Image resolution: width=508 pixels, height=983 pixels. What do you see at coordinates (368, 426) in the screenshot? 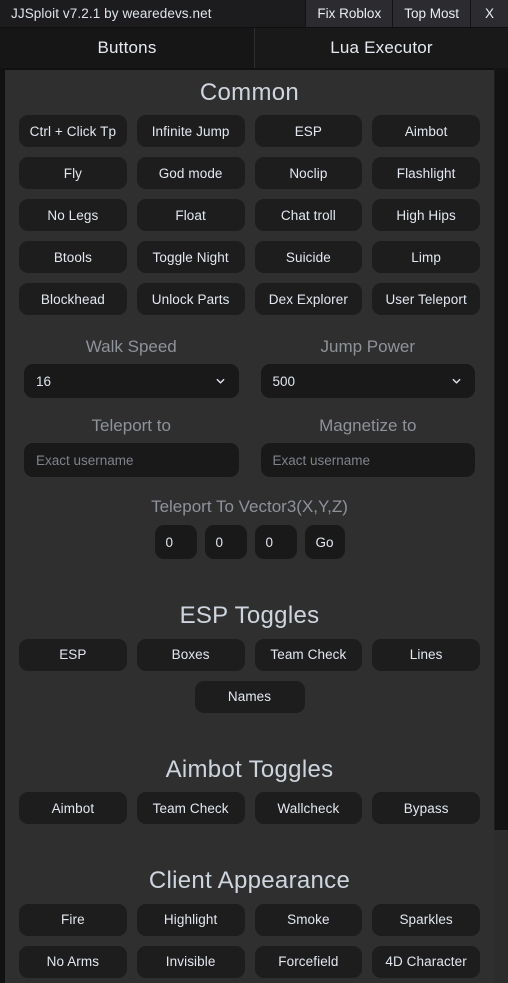
I see `magnetize-to-label: Magnetize to` at bounding box center [368, 426].